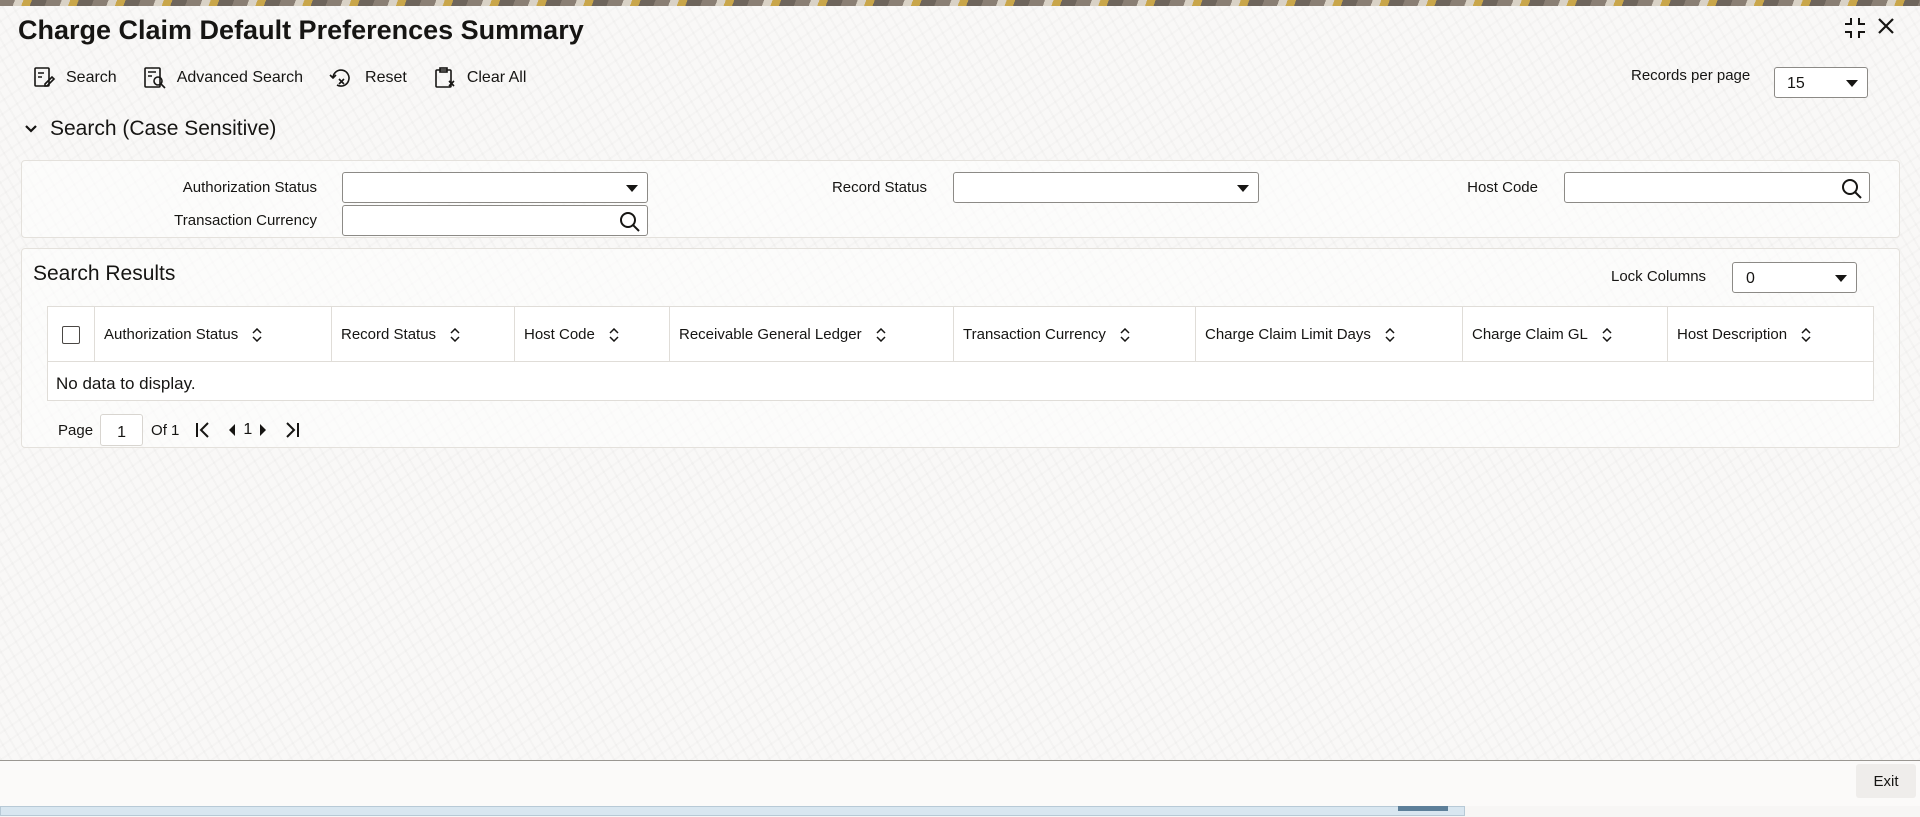  I want to click on select-all-checkbox, so click(71, 335).